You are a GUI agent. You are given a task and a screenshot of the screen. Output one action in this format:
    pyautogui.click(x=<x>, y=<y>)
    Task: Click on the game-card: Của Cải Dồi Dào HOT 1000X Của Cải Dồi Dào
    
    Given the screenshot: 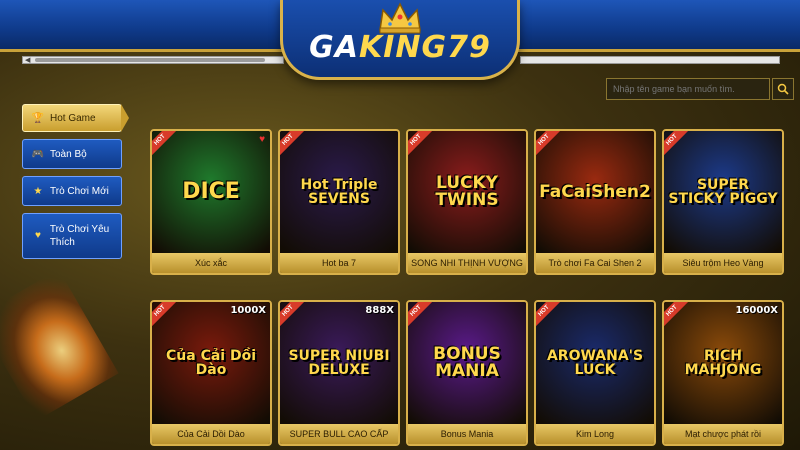 What is the action you would take?
    pyautogui.click(x=211, y=373)
    